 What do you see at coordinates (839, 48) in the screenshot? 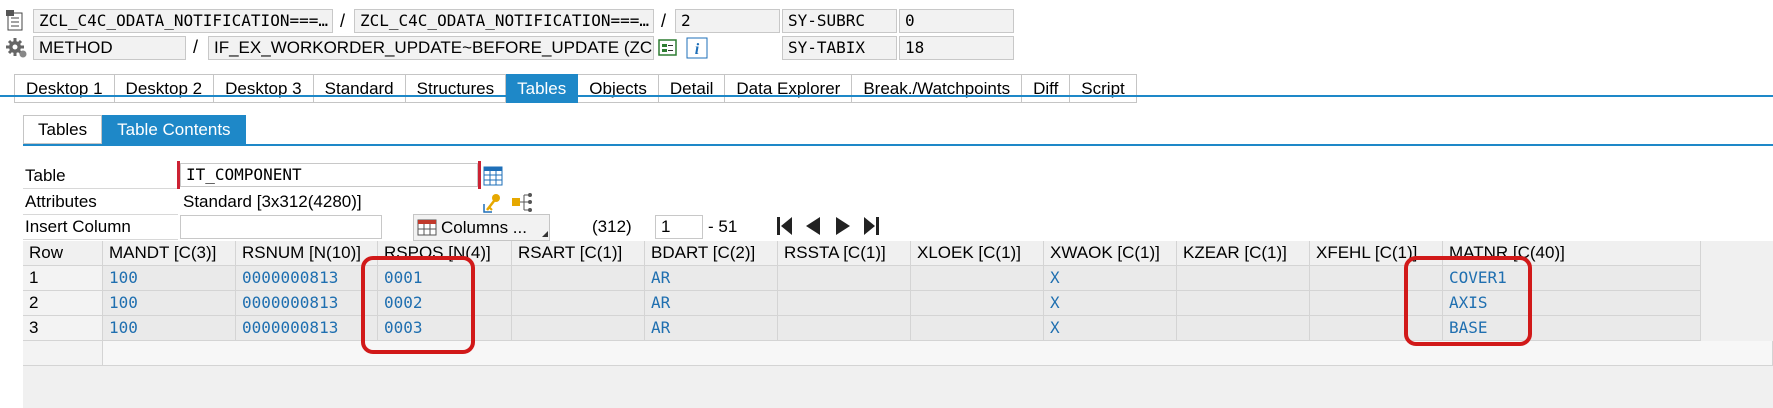
I see `sysvar-name-tabix: SY-TABIX` at bounding box center [839, 48].